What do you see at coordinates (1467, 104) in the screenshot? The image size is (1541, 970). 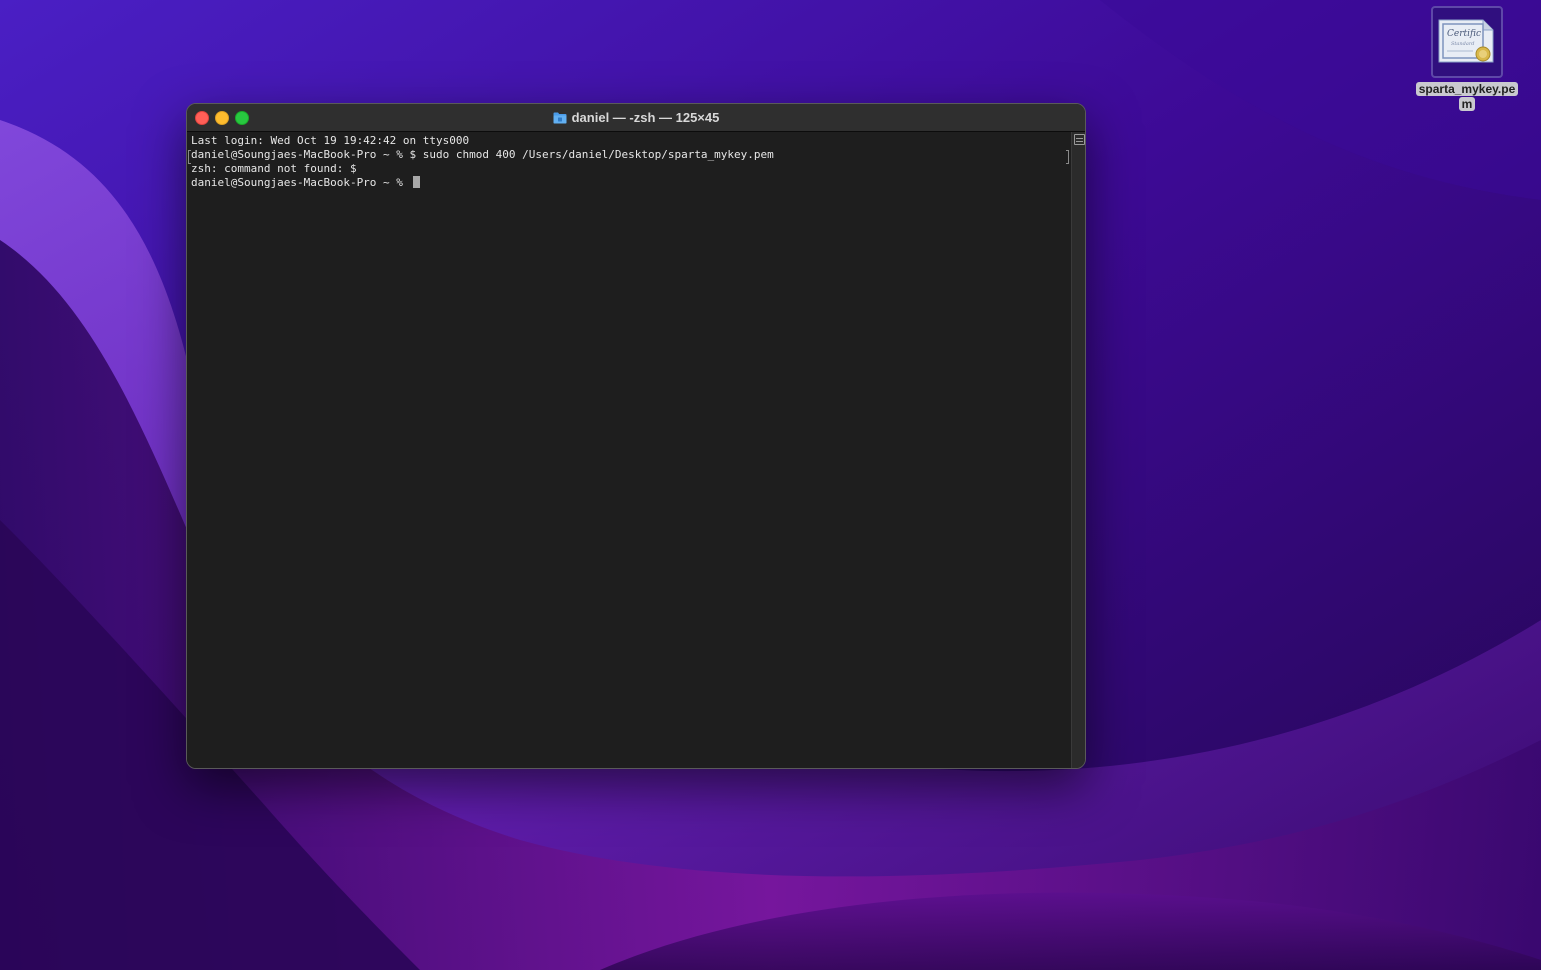 I see `file-name-line-2: m` at bounding box center [1467, 104].